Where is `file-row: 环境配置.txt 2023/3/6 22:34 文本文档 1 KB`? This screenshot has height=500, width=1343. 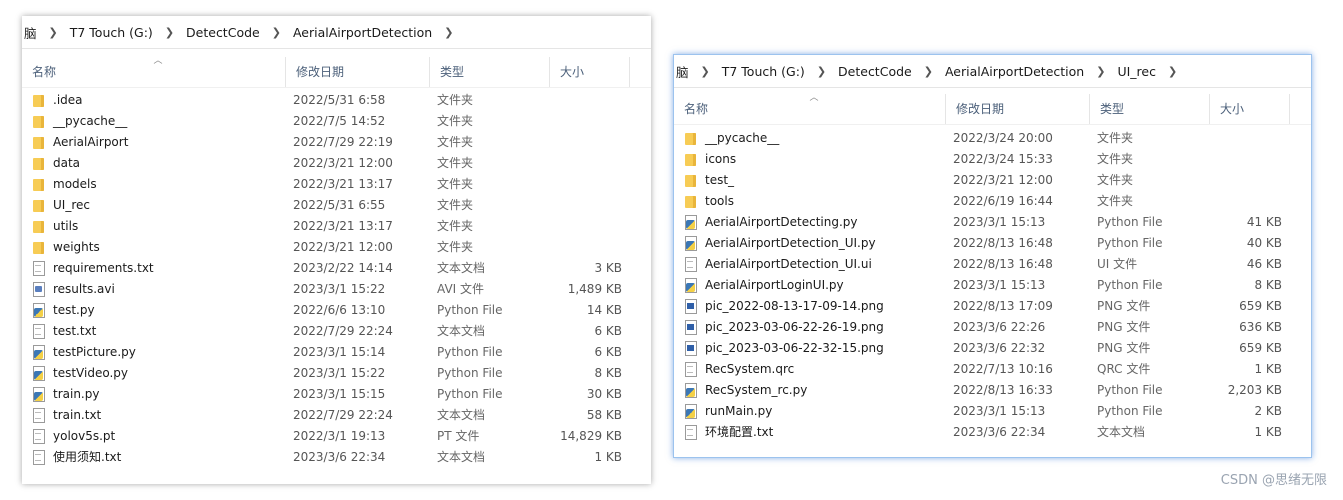 file-row: 环境配置.txt 2023/3/6 22:34 文本文档 1 KB is located at coordinates (992, 432).